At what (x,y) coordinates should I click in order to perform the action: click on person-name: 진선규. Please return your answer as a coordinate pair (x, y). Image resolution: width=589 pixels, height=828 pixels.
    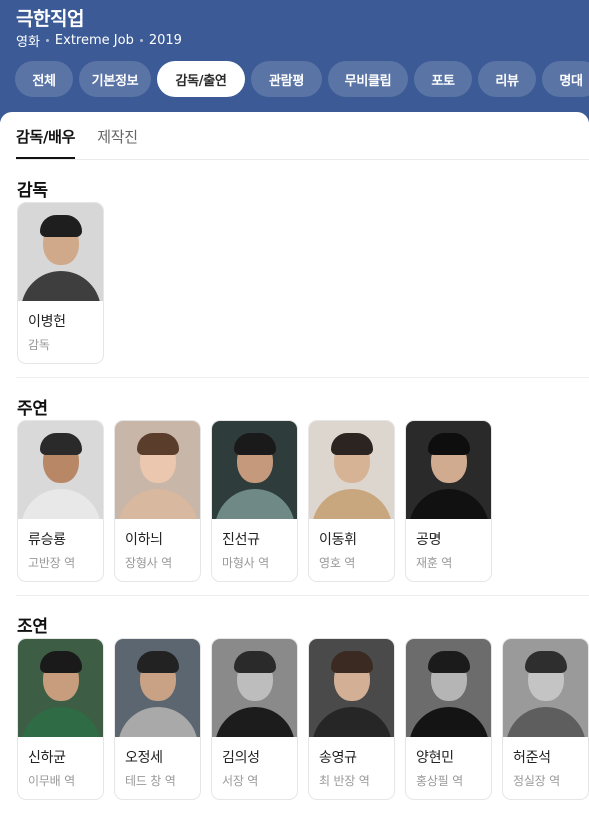
    Looking at the image, I should click on (241, 540).